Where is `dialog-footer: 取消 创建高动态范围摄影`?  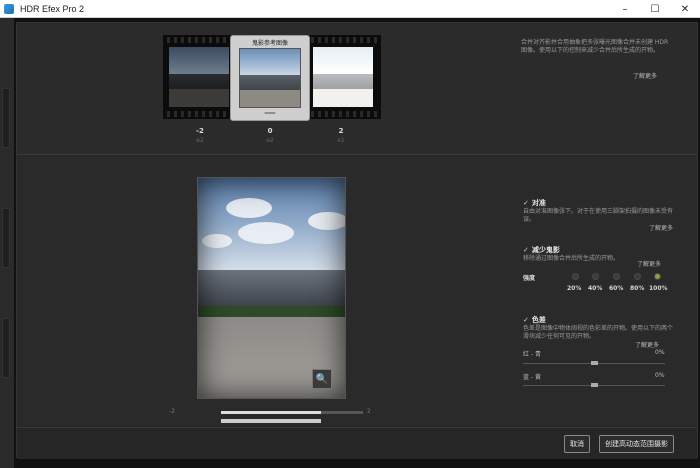 dialog-footer: 取消 创建高动态范围摄影 is located at coordinates (357, 443).